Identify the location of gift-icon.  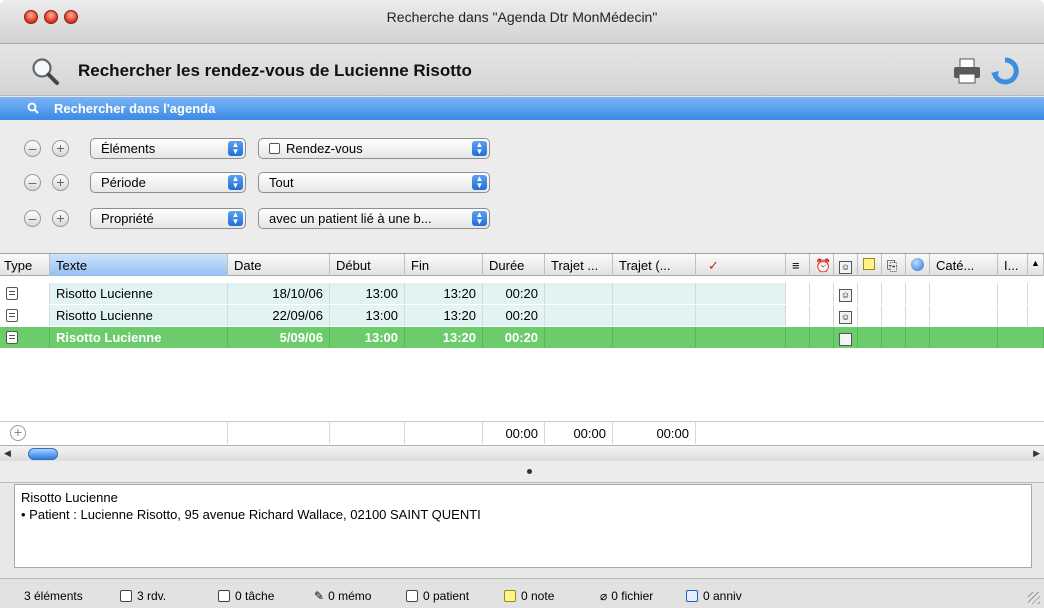
(692, 596).